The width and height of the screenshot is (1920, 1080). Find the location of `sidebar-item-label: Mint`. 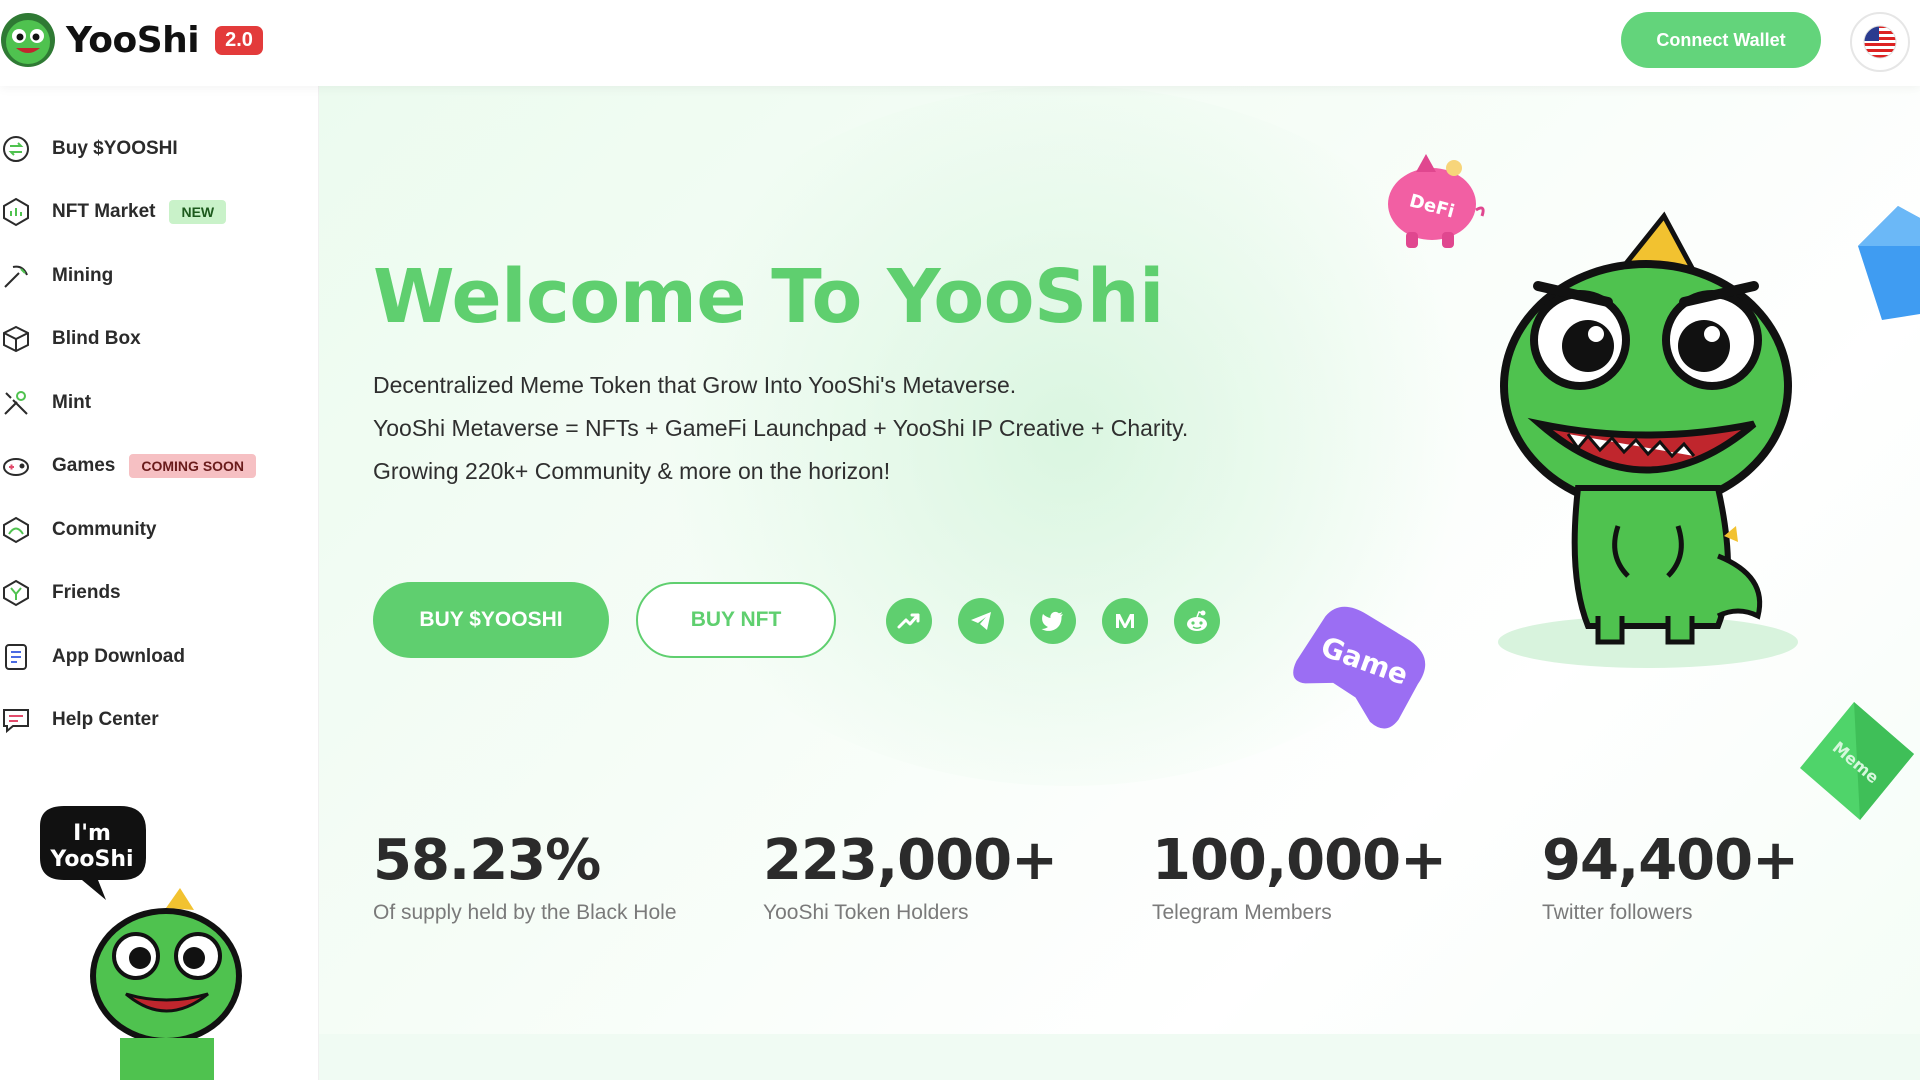

sidebar-item-label: Mint is located at coordinates (72, 402).